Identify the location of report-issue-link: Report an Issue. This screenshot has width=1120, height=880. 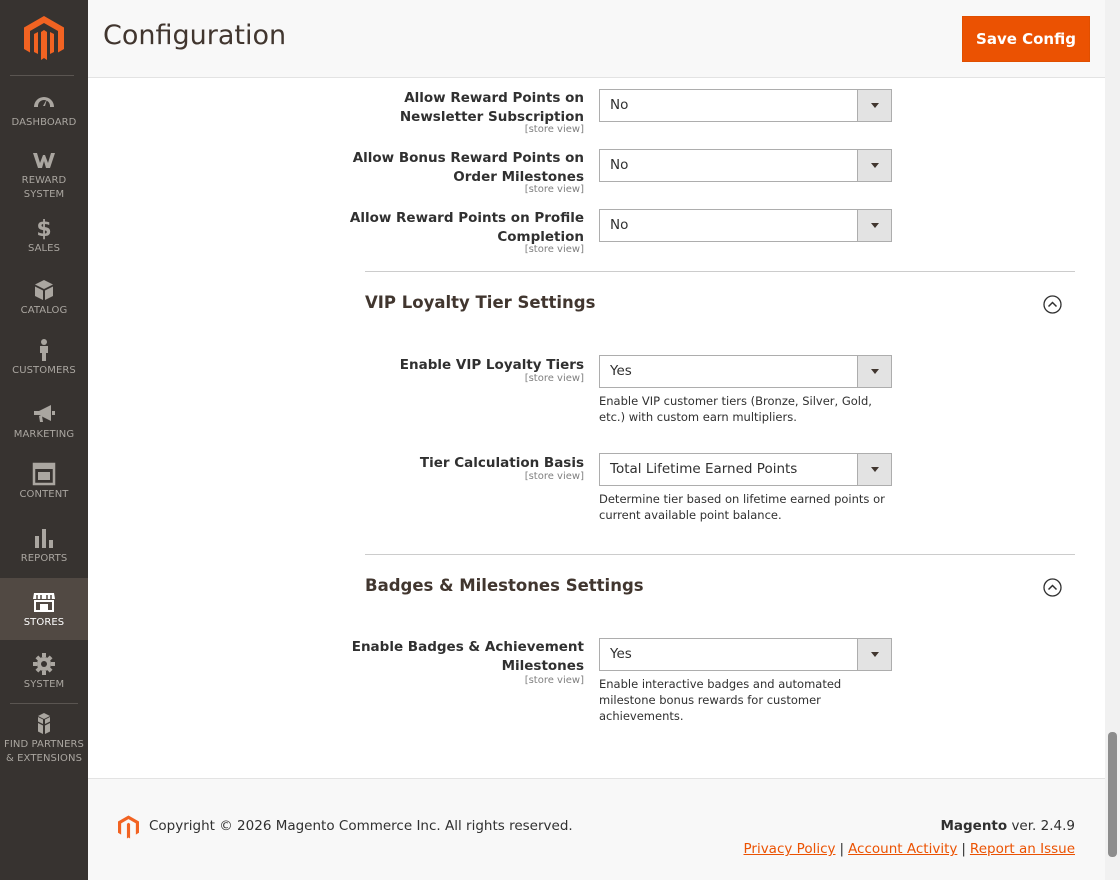
(1022, 849).